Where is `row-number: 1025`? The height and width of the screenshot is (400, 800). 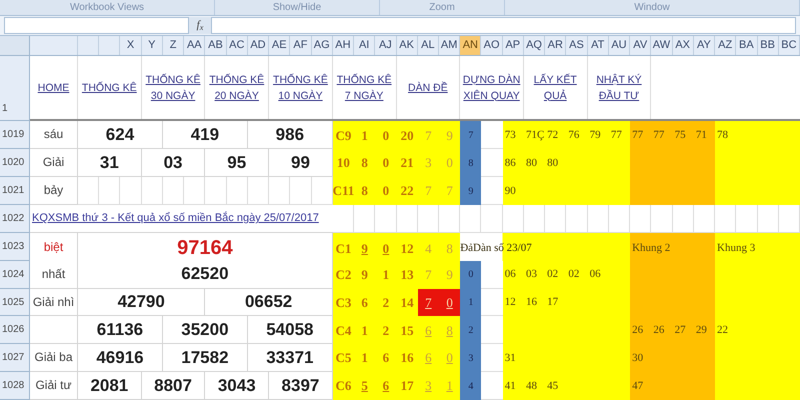
row-number: 1025 is located at coordinates (15, 302).